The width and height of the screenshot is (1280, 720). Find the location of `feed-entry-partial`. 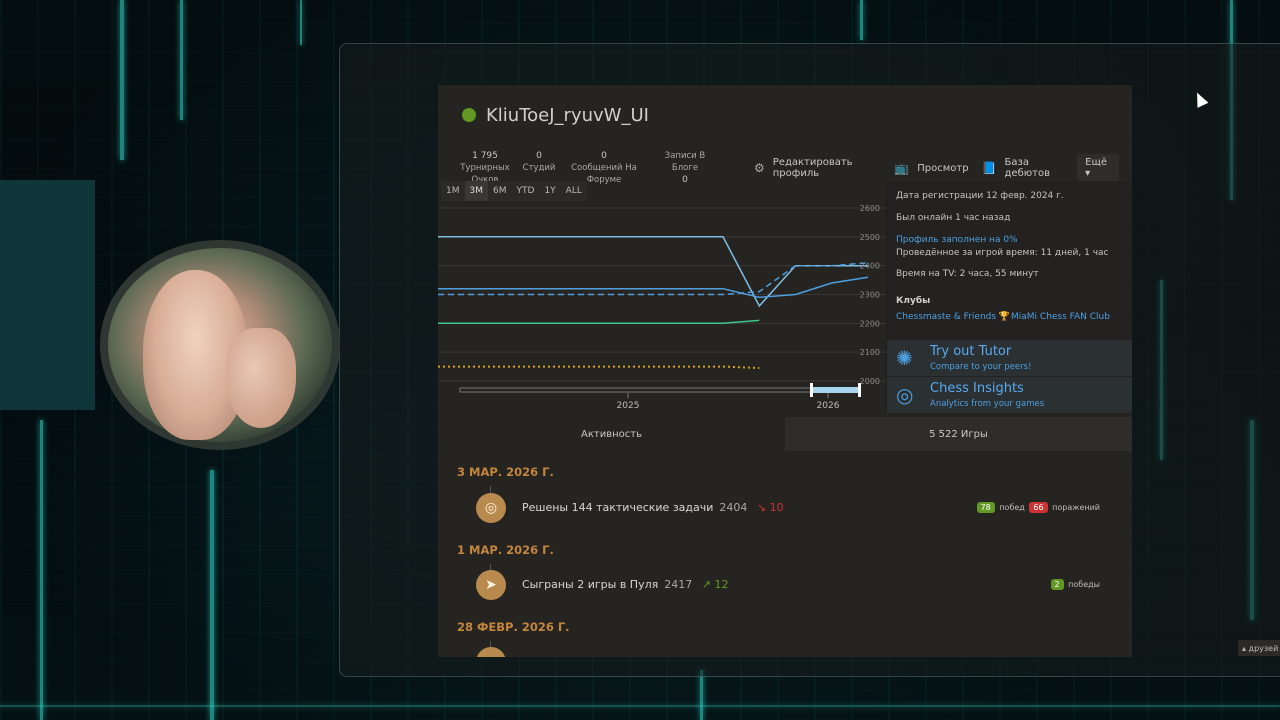

feed-entry-partial is located at coordinates (796, 651).